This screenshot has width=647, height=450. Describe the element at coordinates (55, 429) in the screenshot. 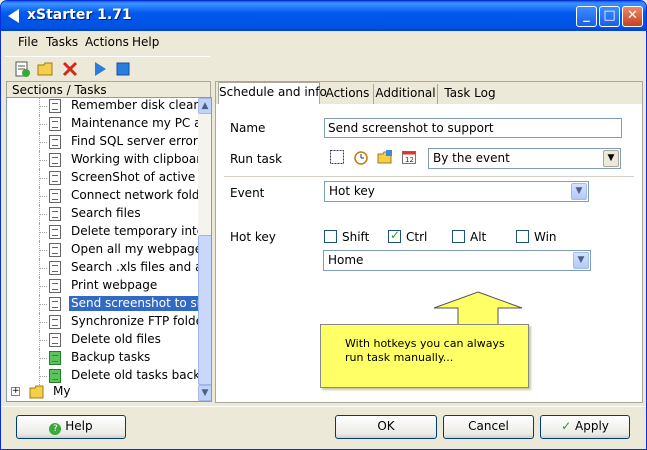

I see `help-icon: ?` at that location.